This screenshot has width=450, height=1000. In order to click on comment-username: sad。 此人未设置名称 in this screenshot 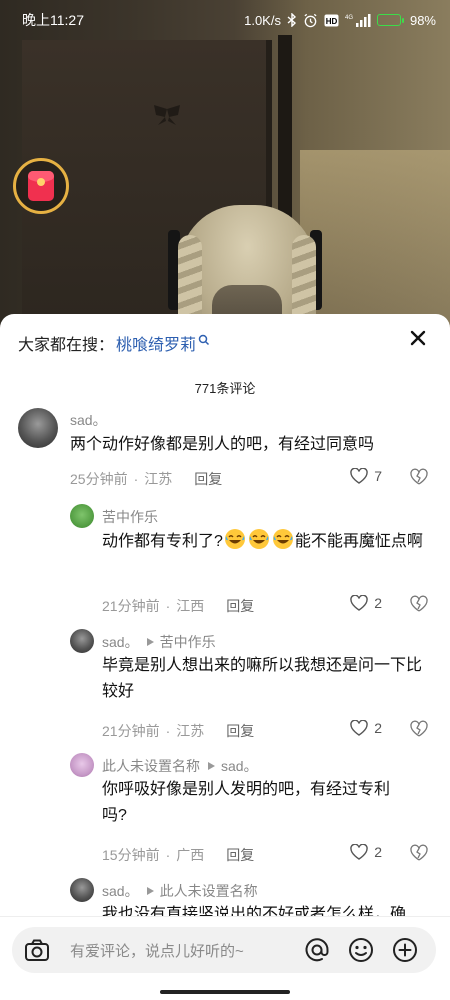, I will do `click(180, 891)`.